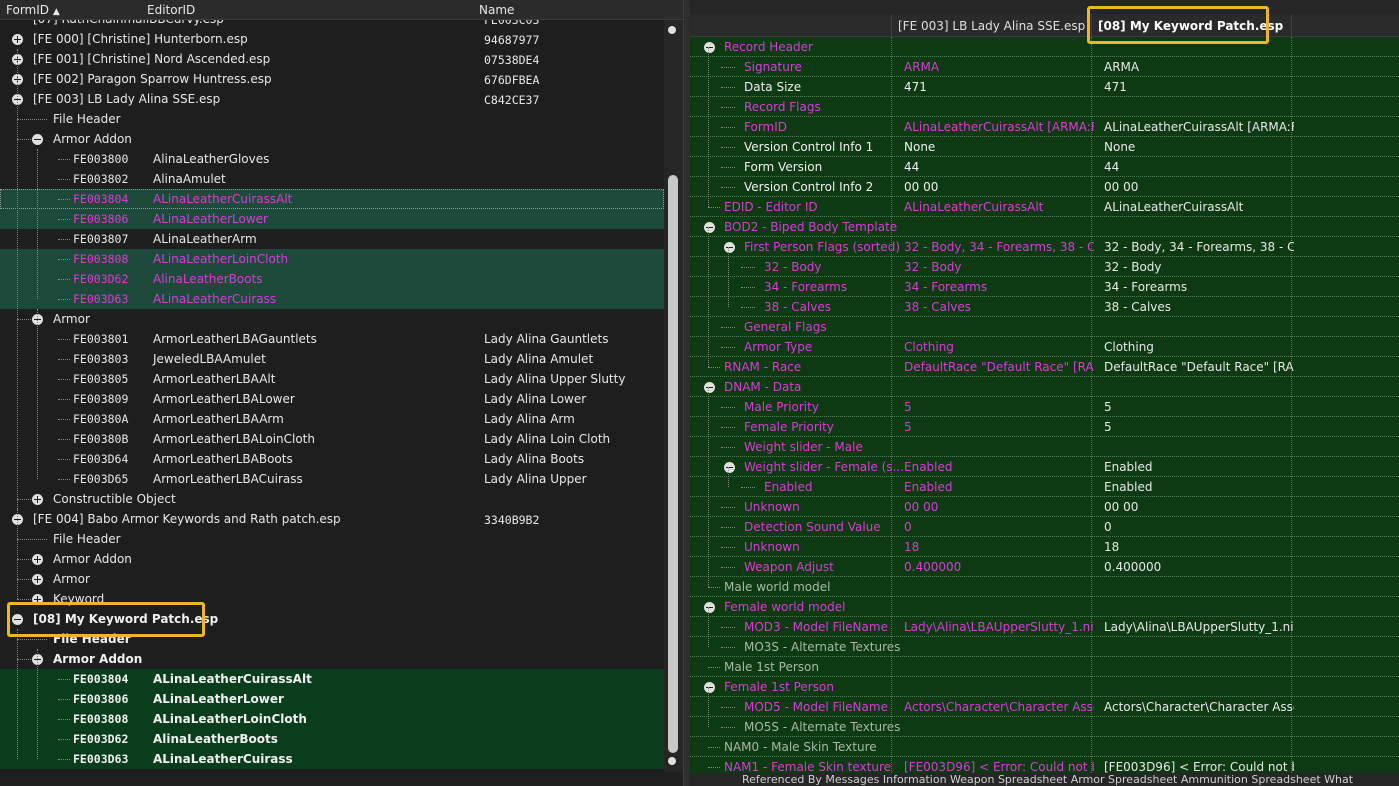  Describe the element at coordinates (999, 267) in the screenshot. I see `field-value-fe003: 32 - Body` at that location.